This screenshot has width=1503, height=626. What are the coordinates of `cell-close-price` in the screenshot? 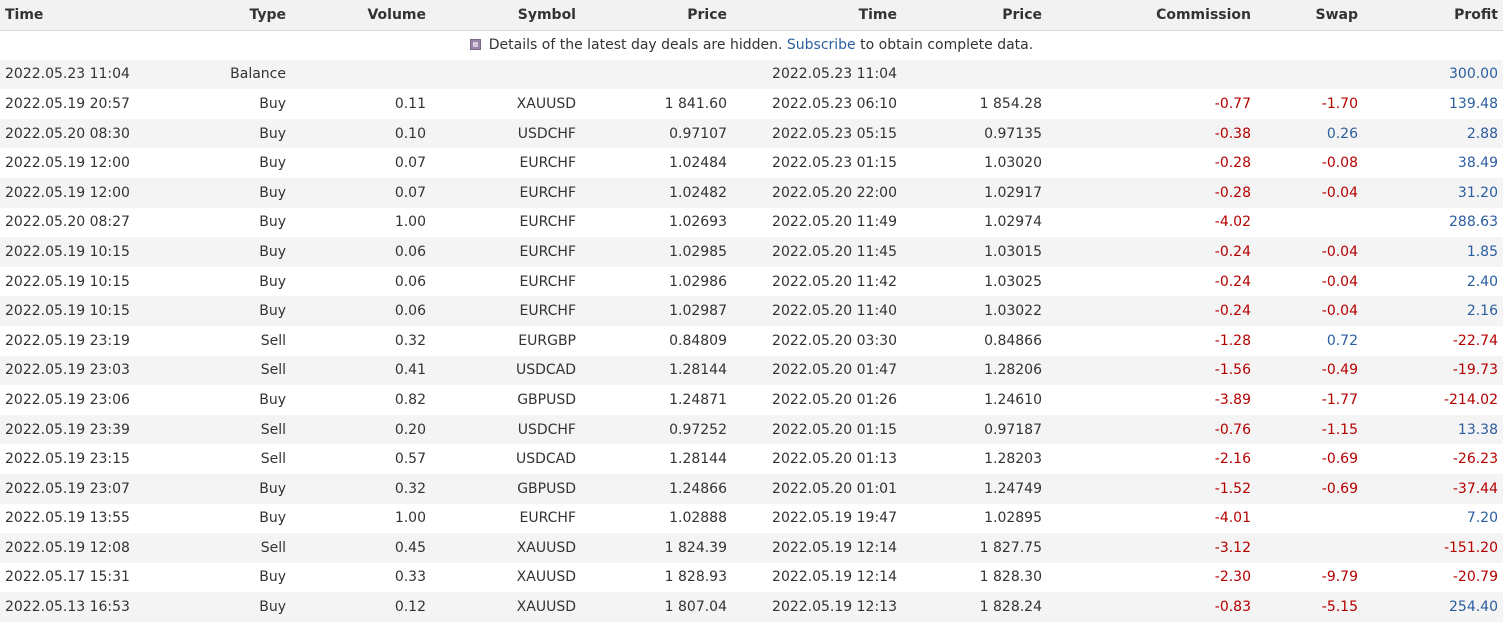 It's located at (974, 74).